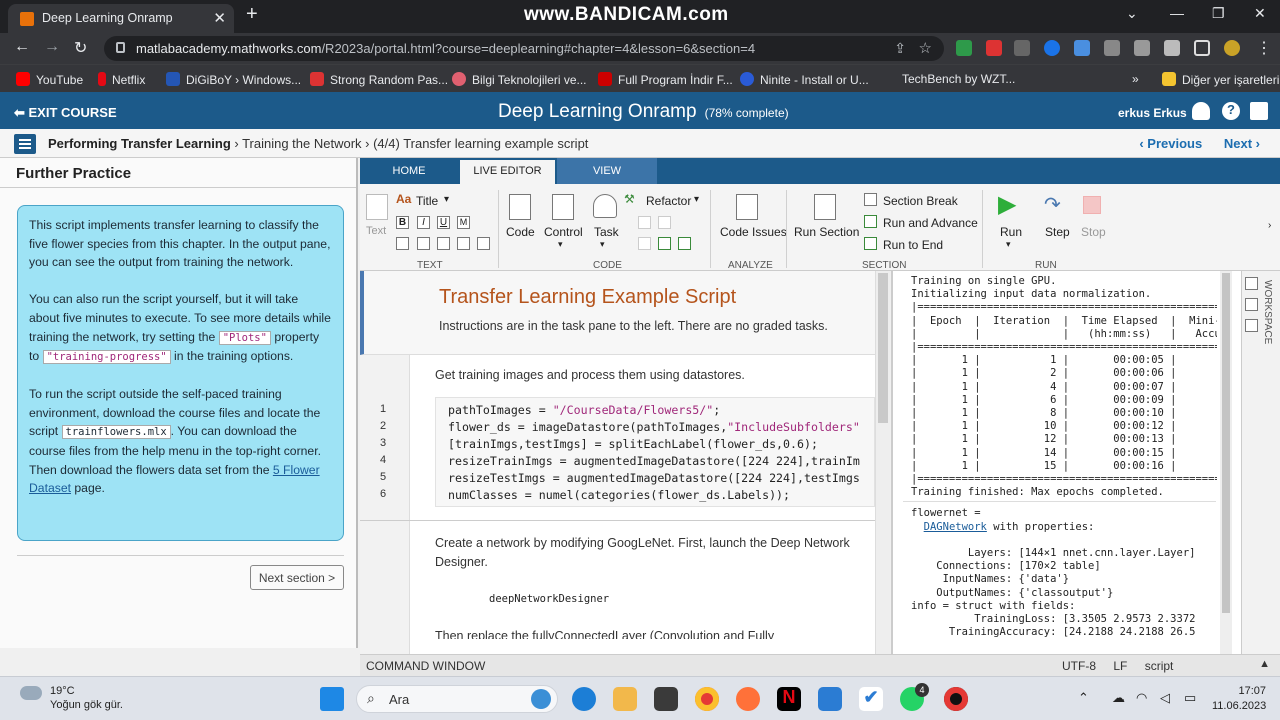 Image resolution: width=1280 pixels, height=720 pixels. Describe the element at coordinates (1264, 48) in the screenshot. I see `menu-dots-icon: ⋮` at that location.